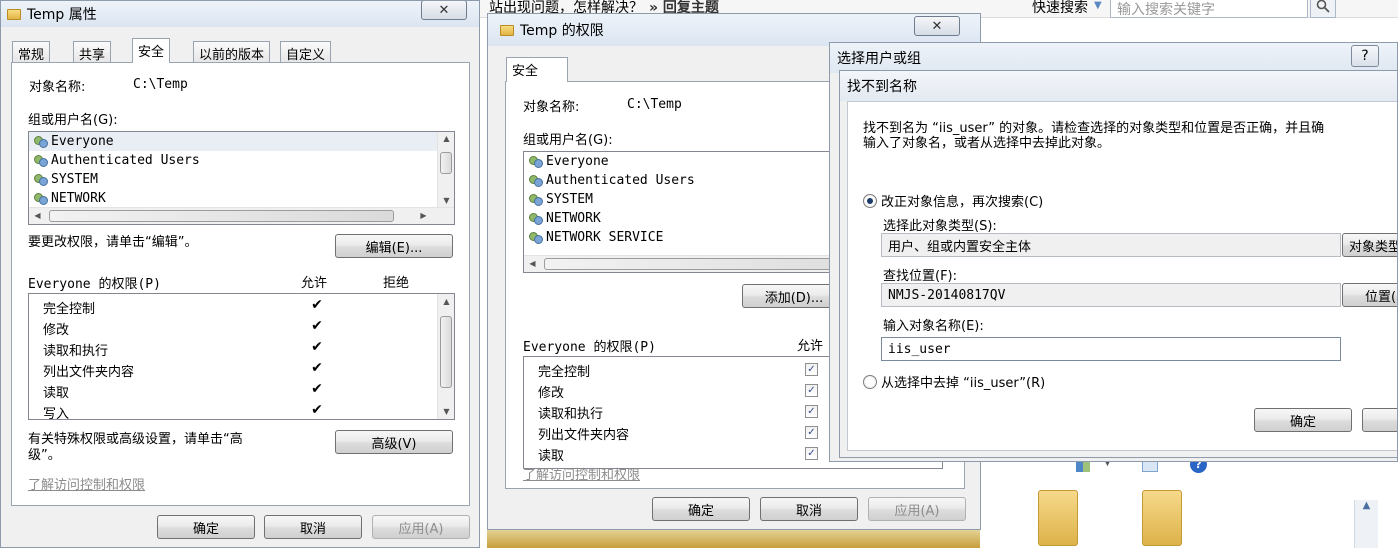 The width and height of the screenshot is (1398, 548). I want to click on permission-row: 修改, so click(551, 393).